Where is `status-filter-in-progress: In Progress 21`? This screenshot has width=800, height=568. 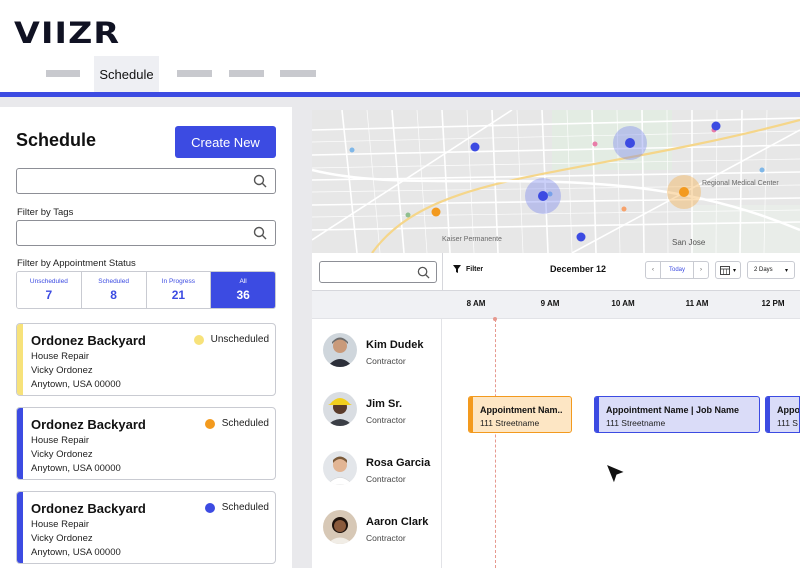 status-filter-in-progress: In Progress 21 is located at coordinates (179, 290).